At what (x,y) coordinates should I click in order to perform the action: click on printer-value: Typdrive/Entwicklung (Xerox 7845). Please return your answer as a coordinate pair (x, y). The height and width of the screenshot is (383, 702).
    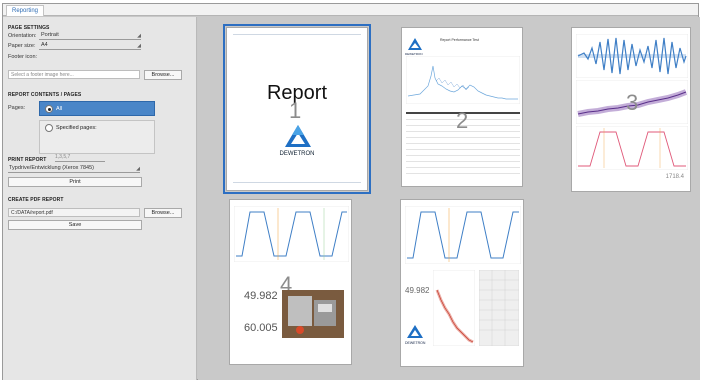
    Looking at the image, I should click on (51, 168).